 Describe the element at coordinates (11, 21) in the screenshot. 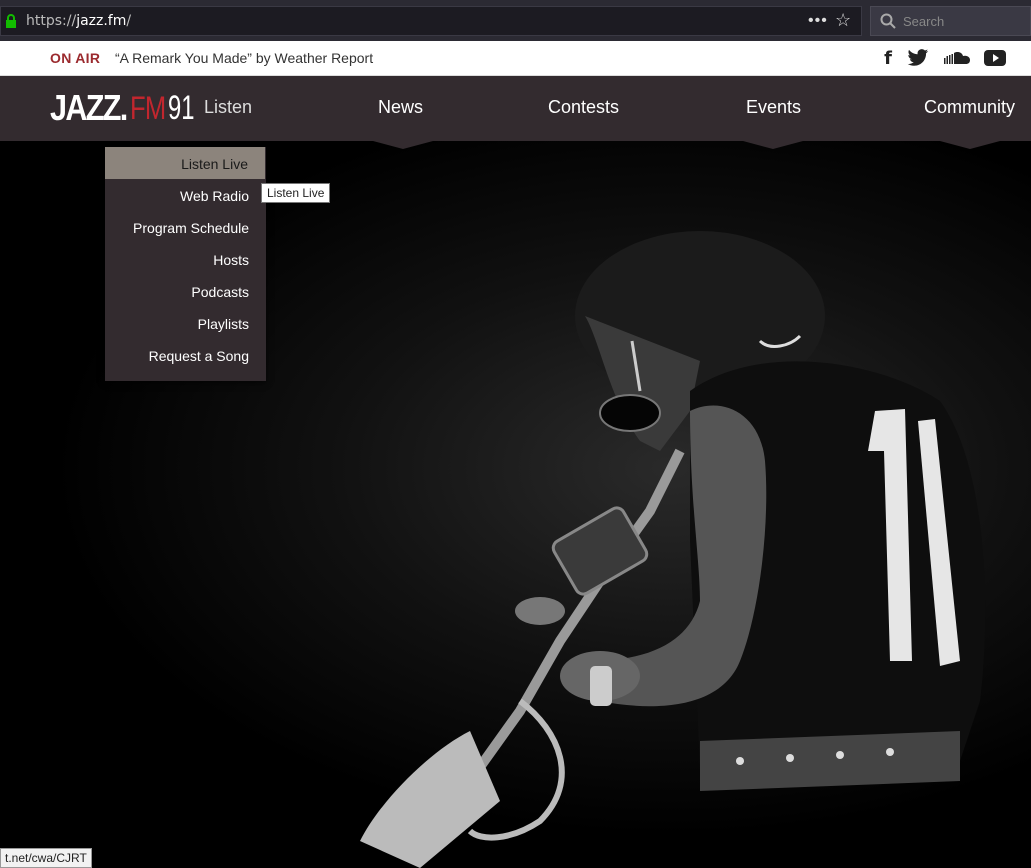

I see `lock-icon` at that location.